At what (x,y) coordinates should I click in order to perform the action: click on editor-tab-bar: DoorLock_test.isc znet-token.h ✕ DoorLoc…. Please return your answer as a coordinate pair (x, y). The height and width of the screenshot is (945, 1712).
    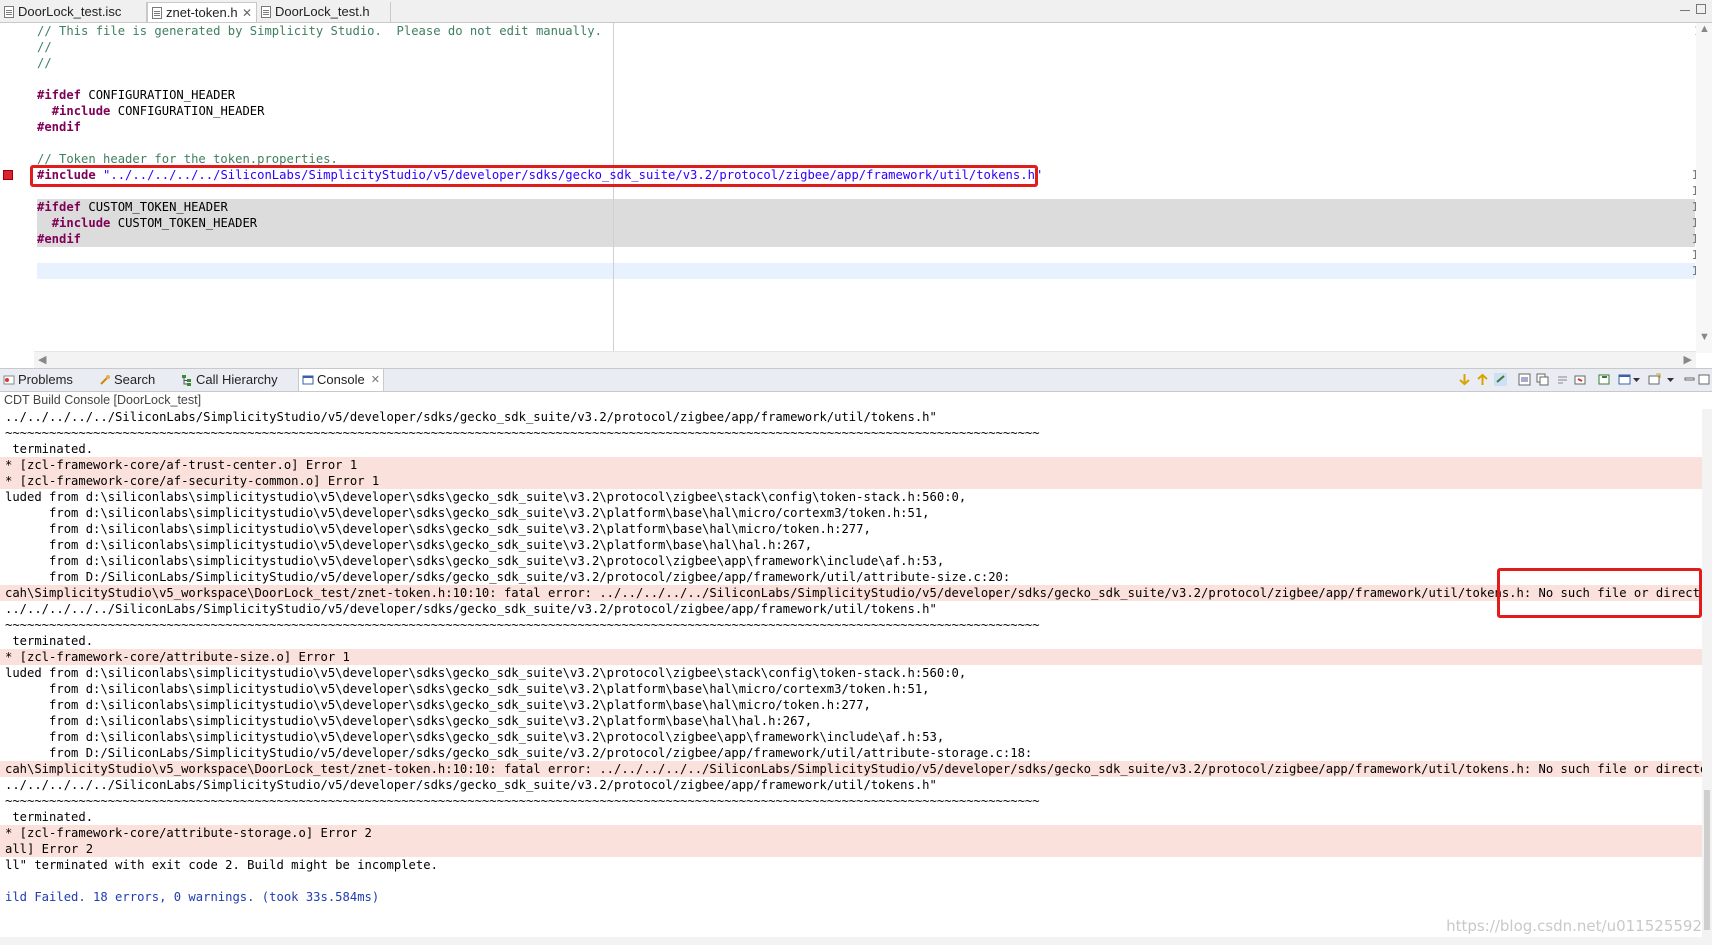
    Looking at the image, I should click on (856, 11).